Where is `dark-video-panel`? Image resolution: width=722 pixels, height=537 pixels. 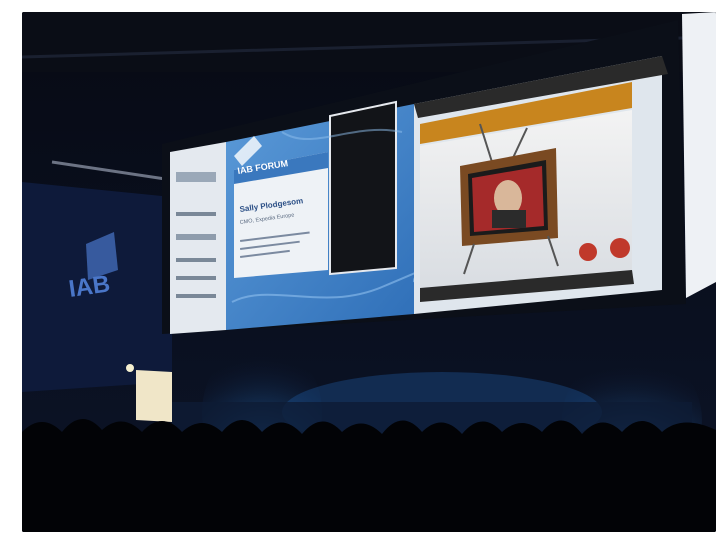 dark-video-panel is located at coordinates (363, 188).